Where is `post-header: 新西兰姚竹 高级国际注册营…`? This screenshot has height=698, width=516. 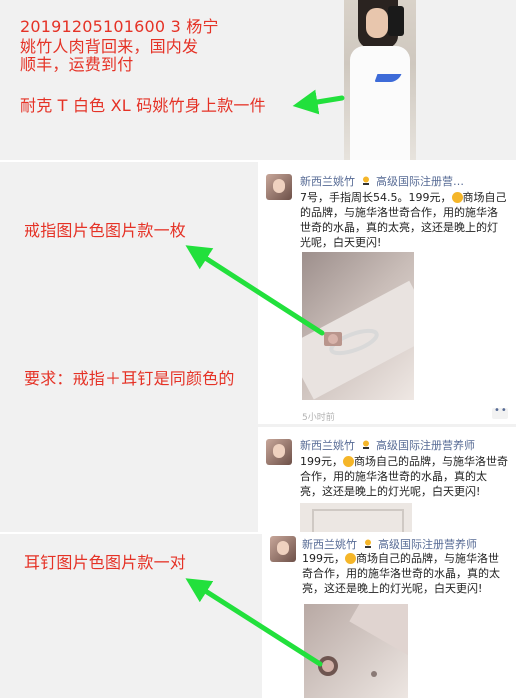 post-header: 新西兰姚竹 高级国际注册营… is located at coordinates (382, 181).